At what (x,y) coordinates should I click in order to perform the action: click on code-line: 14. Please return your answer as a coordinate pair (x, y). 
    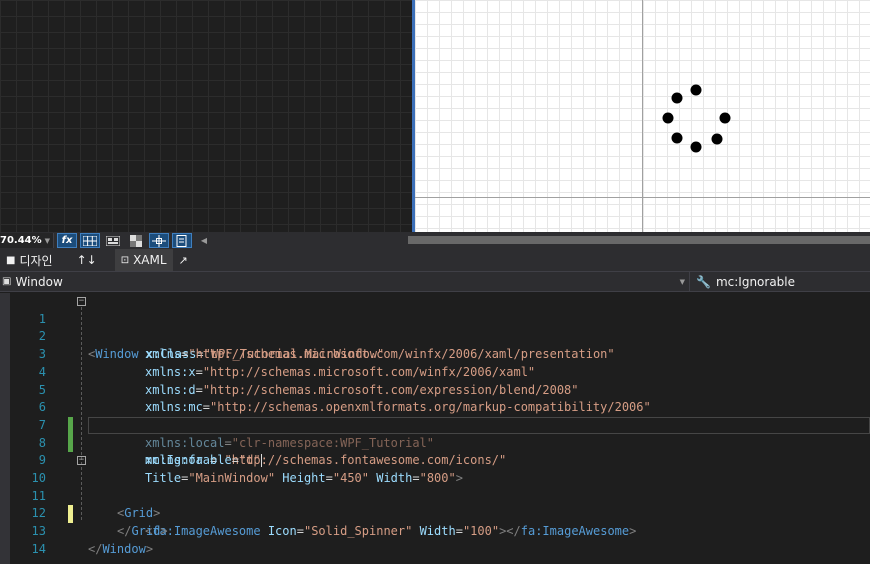
    Looking at the image, I should click on (435, 539).